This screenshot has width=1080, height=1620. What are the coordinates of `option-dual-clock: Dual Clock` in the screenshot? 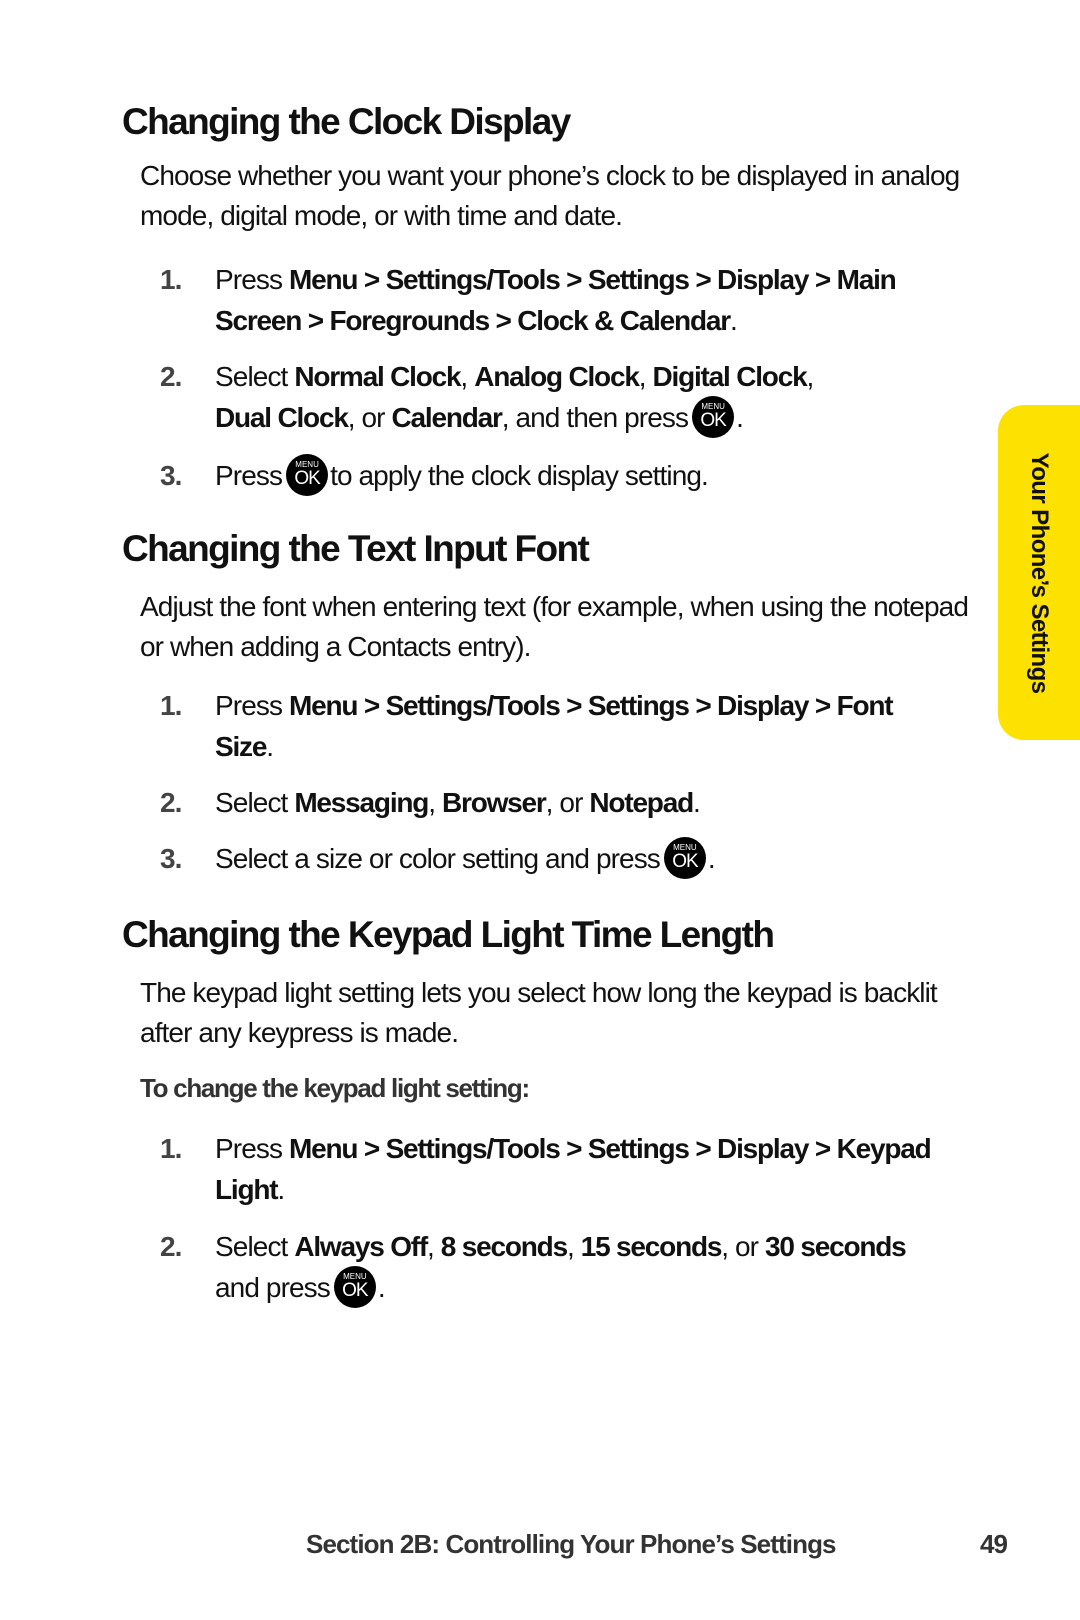 It's located at (282, 417).